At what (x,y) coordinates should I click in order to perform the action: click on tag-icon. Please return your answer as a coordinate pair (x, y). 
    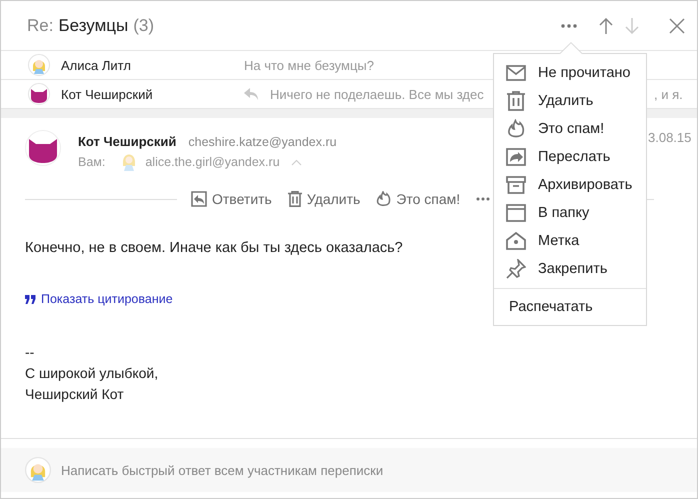
    Looking at the image, I should click on (516, 241).